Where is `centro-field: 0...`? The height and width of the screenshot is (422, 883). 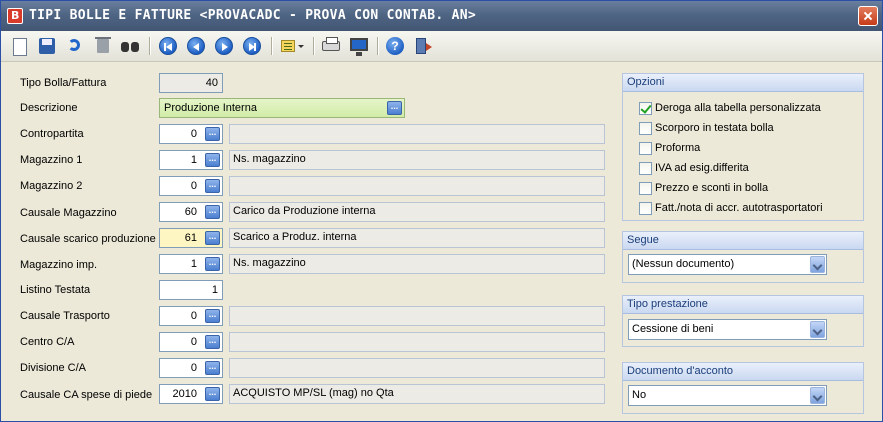 centro-field: 0... is located at coordinates (191, 342).